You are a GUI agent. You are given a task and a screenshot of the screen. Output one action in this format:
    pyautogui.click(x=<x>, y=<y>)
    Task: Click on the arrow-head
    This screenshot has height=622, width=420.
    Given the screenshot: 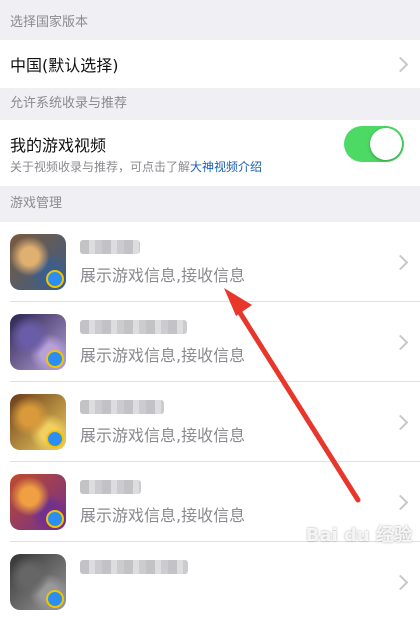 What is the action you would take?
    pyautogui.click(x=238, y=302)
    